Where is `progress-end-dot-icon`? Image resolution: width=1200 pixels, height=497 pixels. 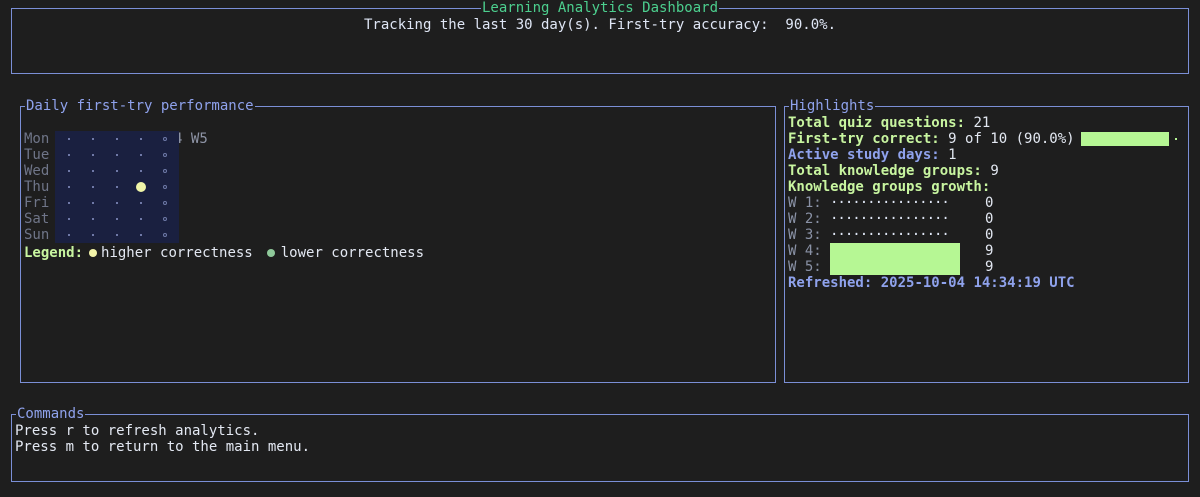 progress-end-dot-icon is located at coordinates (1175, 139).